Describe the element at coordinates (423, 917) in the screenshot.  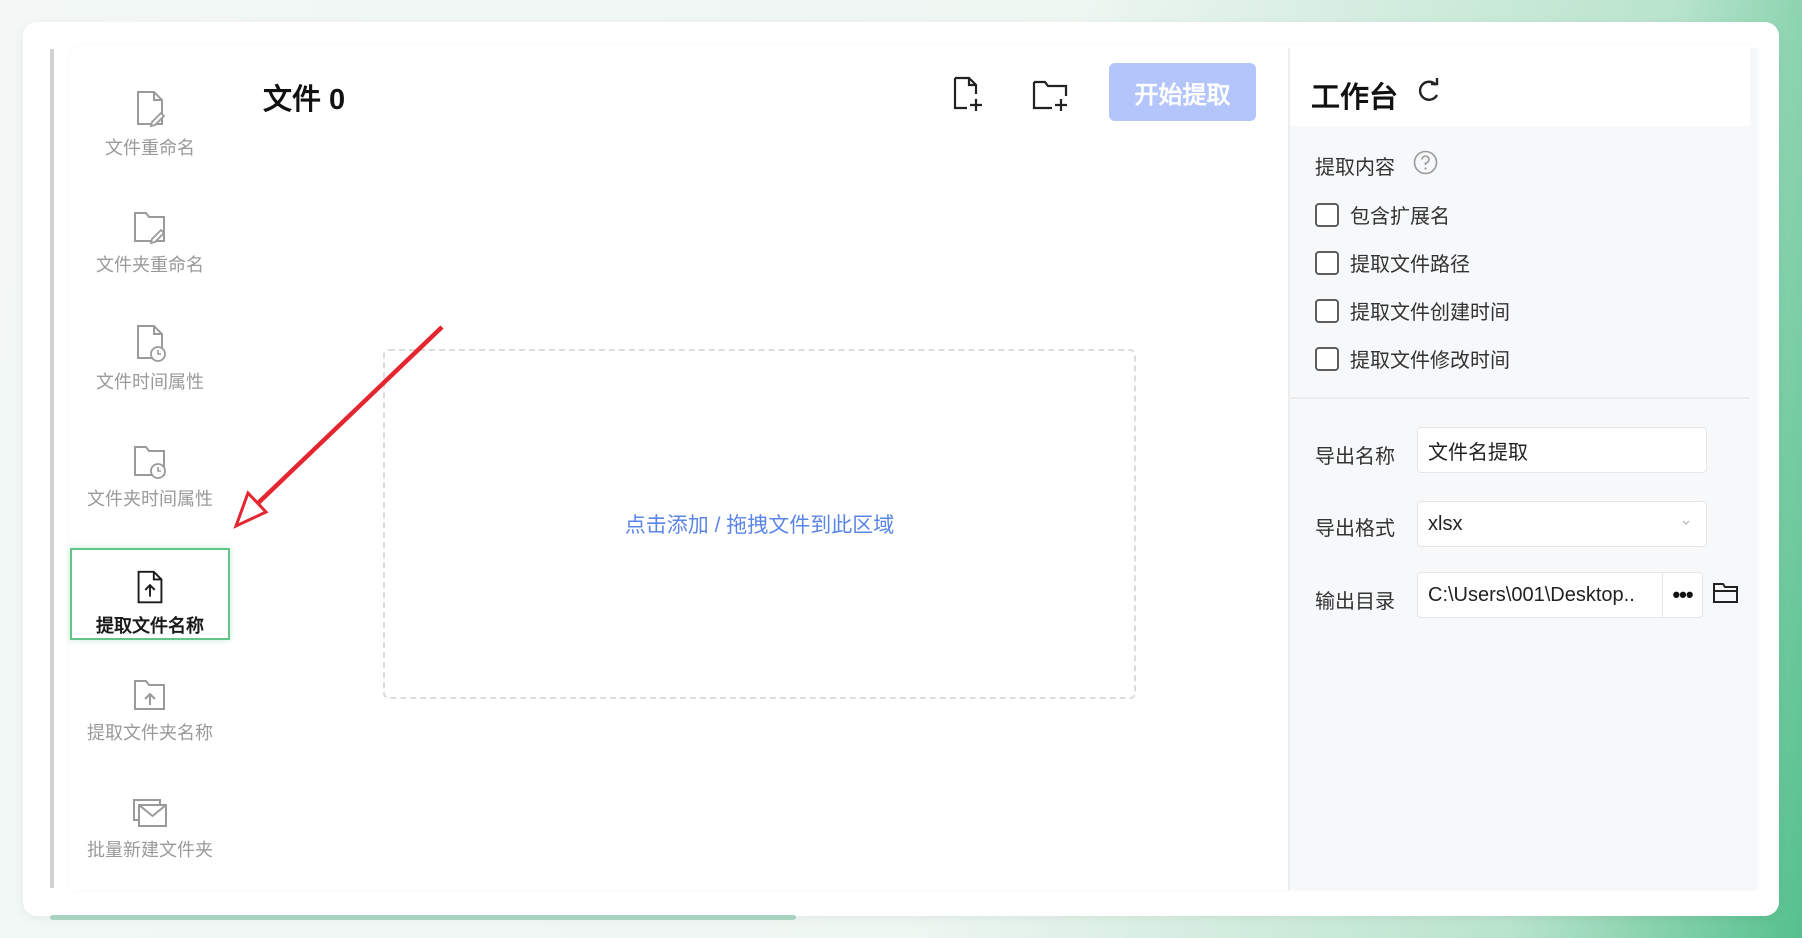
I see `horizontal-scrollbar` at that location.